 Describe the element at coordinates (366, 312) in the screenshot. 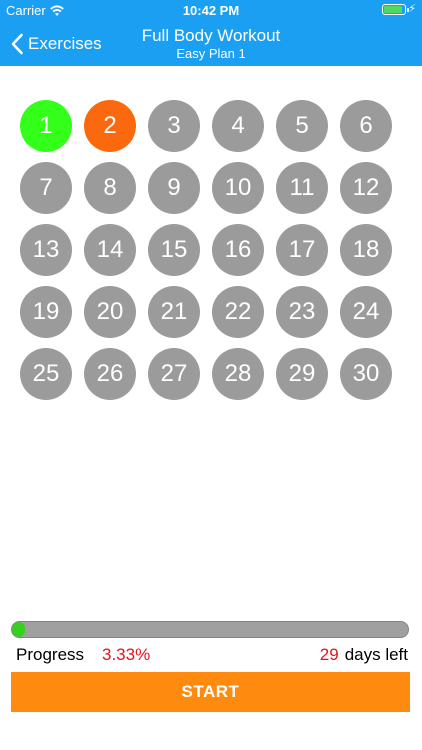

I see `day-button-24: 24` at that location.